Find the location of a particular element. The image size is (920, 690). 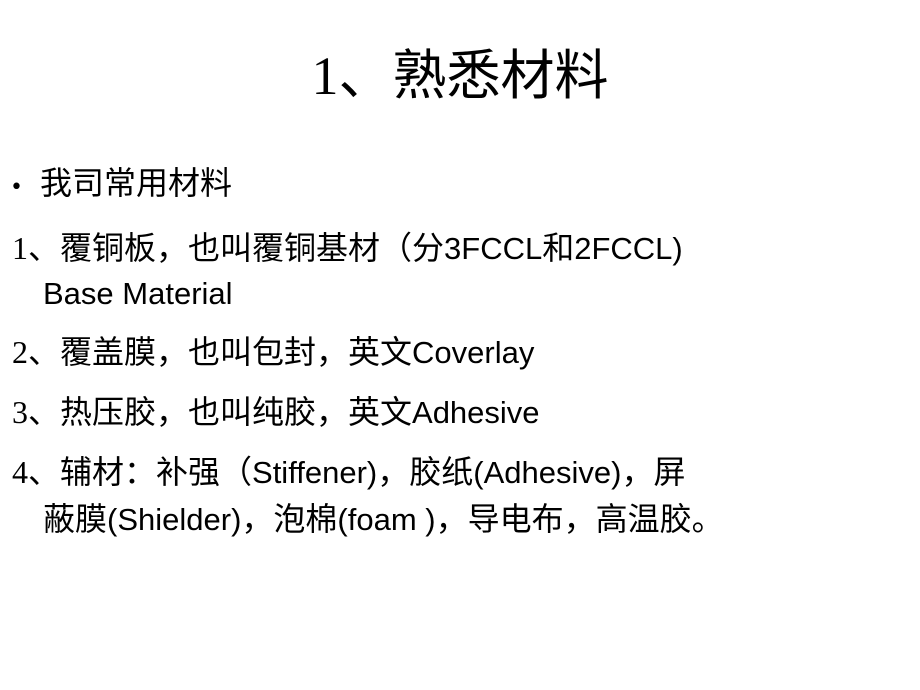

item-1-text-b: 和 is located at coordinates (558, 248).